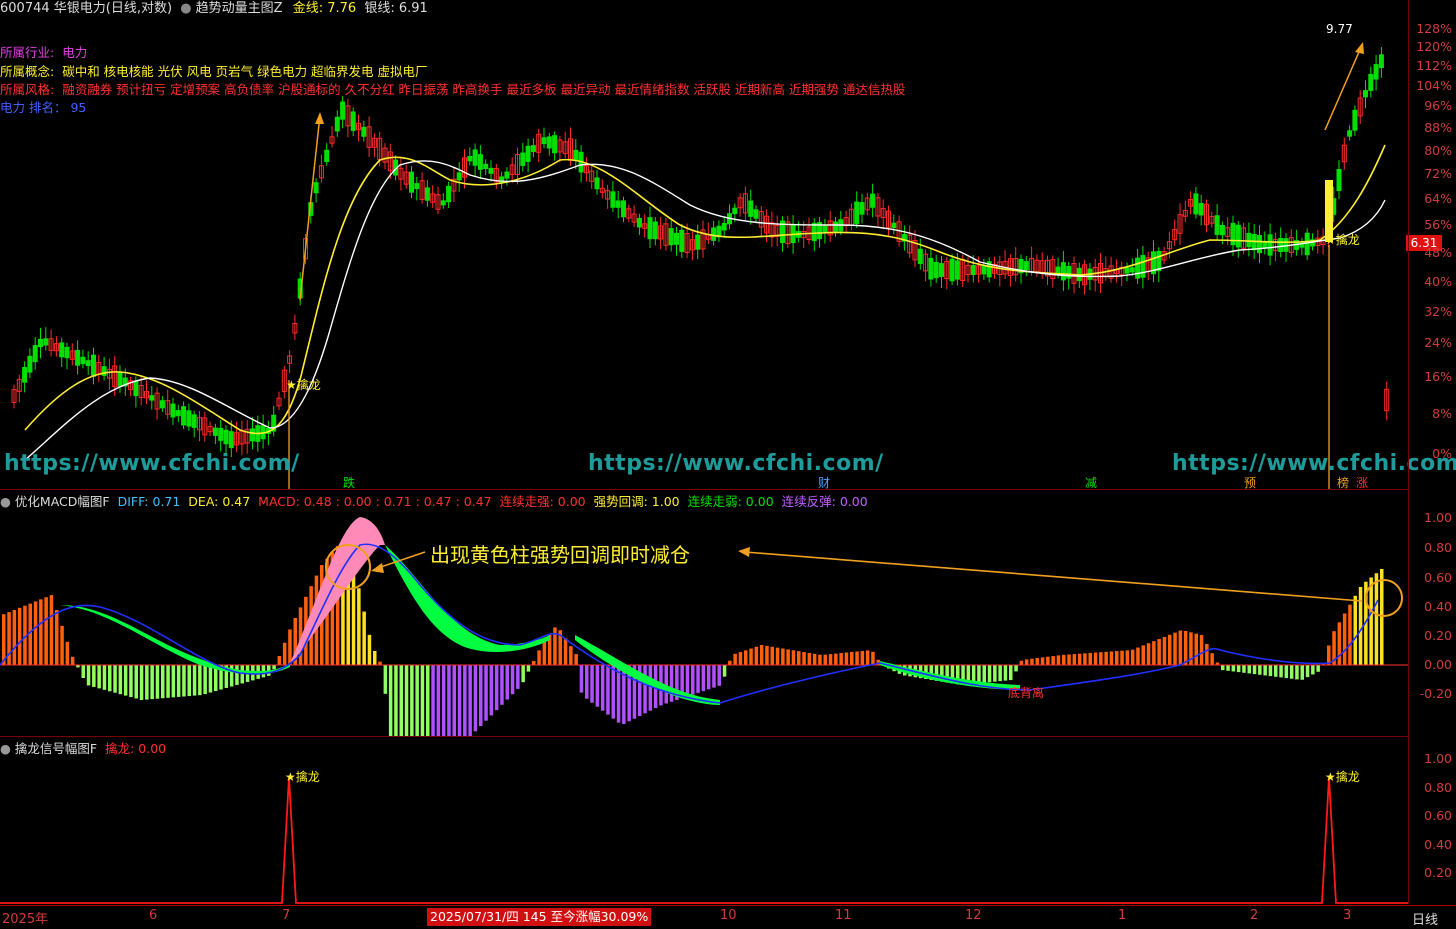 The width and height of the screenshot is (1456, 929). I want to click on watermark: https://www.cfchi.com/, so click(1314, 463).